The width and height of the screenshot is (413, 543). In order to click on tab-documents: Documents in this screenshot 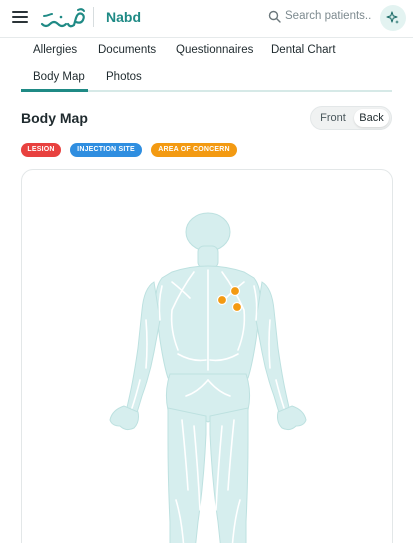, I will do `click(127, 50)`.